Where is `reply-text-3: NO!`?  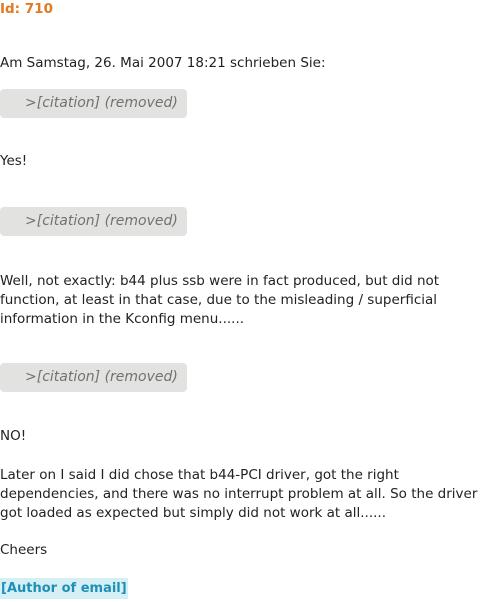
reply-text-3: NO! is located at coordinates (13, 436).